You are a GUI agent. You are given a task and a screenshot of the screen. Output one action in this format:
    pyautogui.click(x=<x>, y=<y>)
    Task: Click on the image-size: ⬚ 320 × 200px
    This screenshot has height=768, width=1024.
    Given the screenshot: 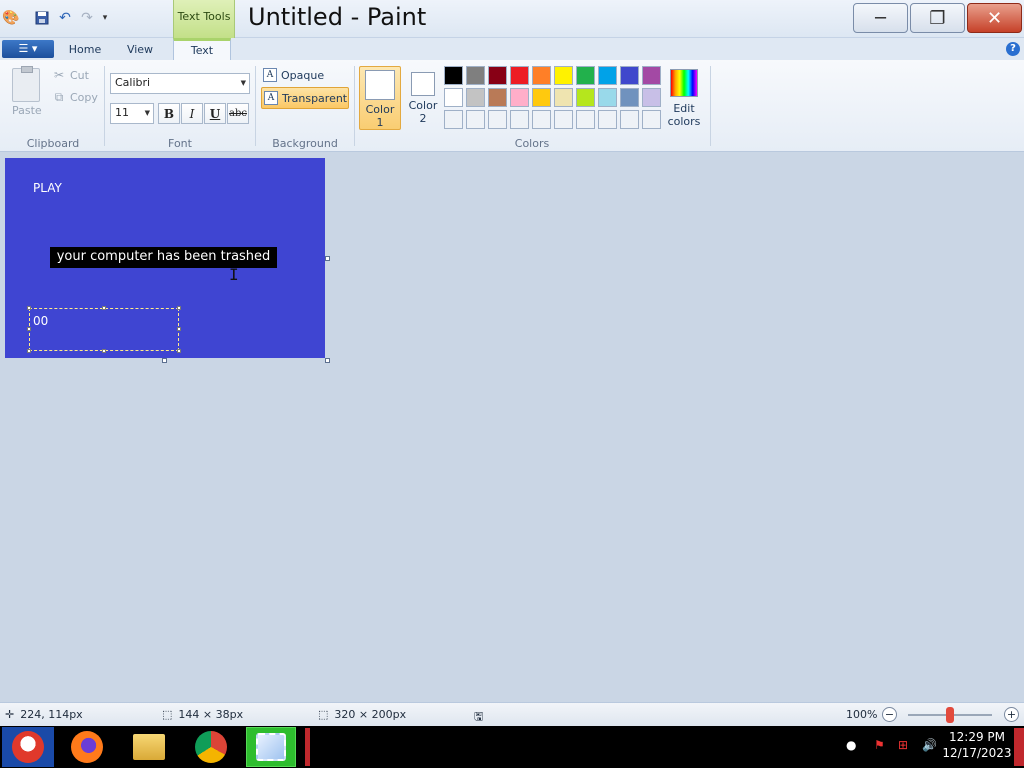 What is the action you would take?
    pyautogui.click(x=362, y=714)
    